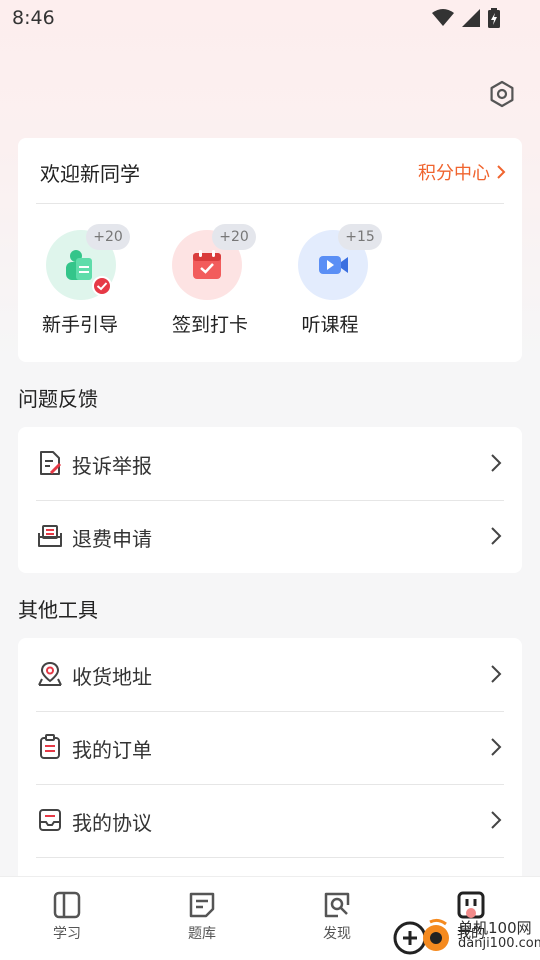 This screenshot has height=960, width=540. What do you see at coordinates (33, 18) in the screenshot?
I see `status-time: 8:46` at bounding box center [33, 18].